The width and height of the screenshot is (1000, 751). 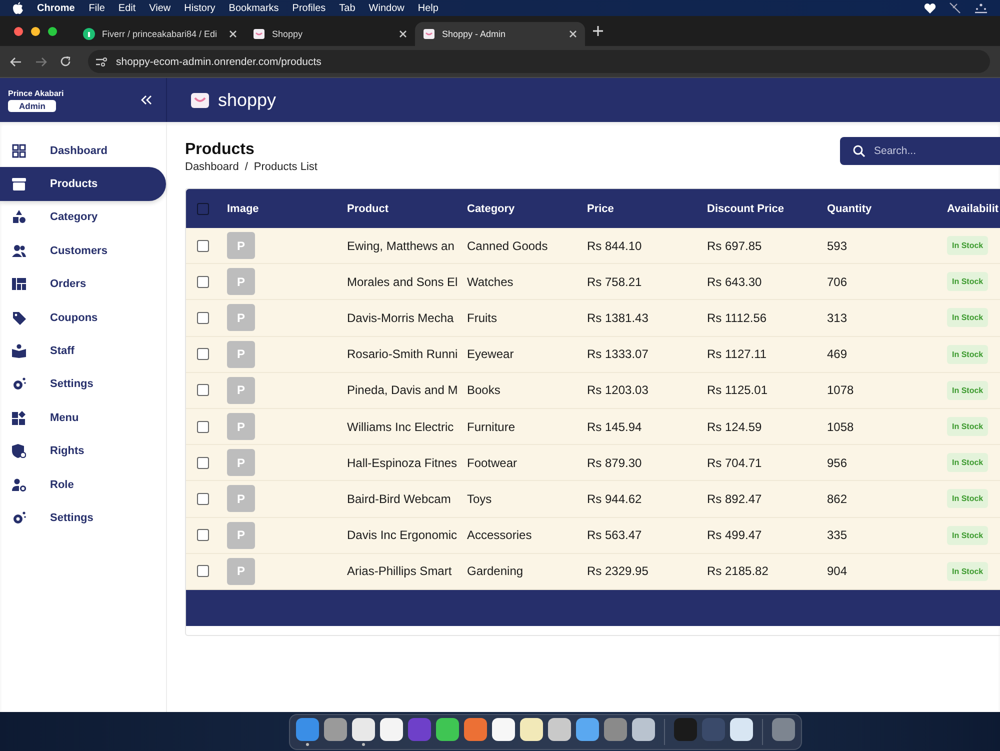 I want to click on table-cell-text: 469, so click(x=837, y=354).